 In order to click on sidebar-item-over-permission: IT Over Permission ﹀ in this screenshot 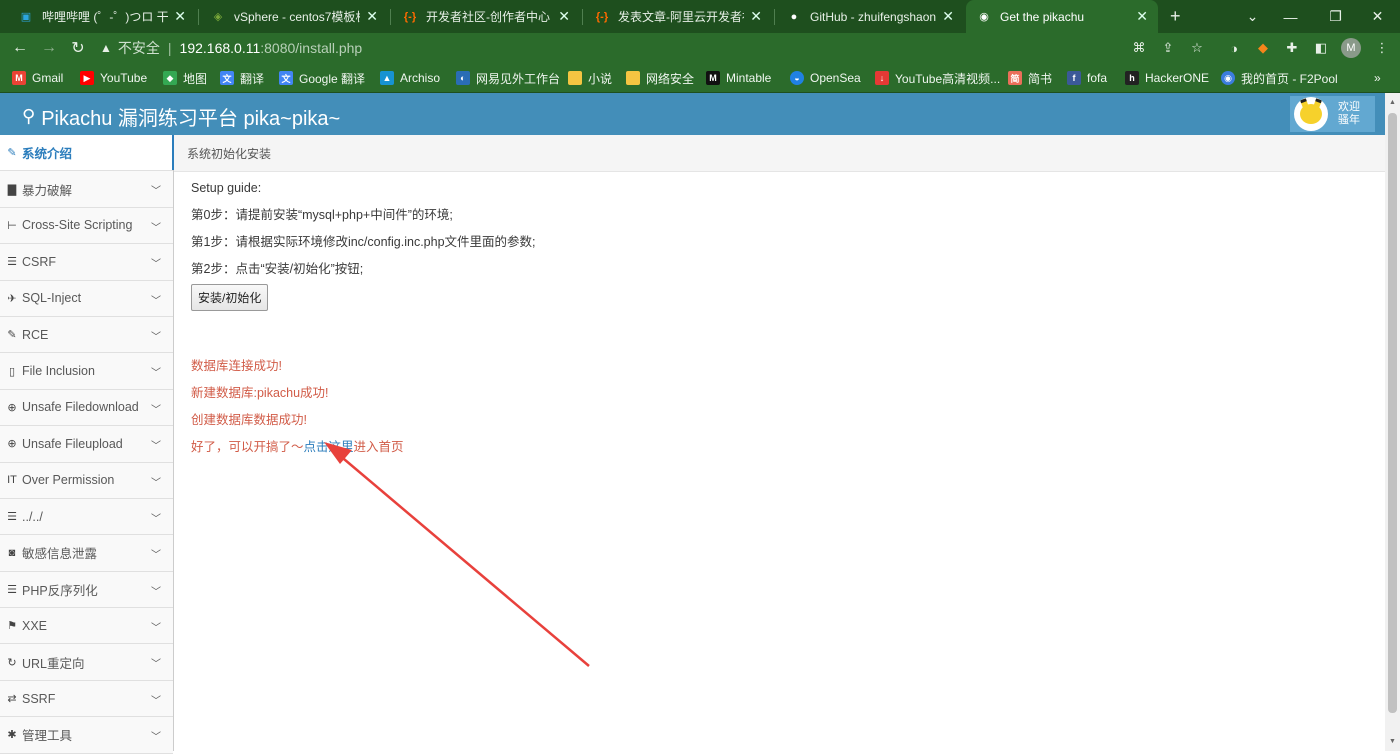, I will do `click(86, 480)`.